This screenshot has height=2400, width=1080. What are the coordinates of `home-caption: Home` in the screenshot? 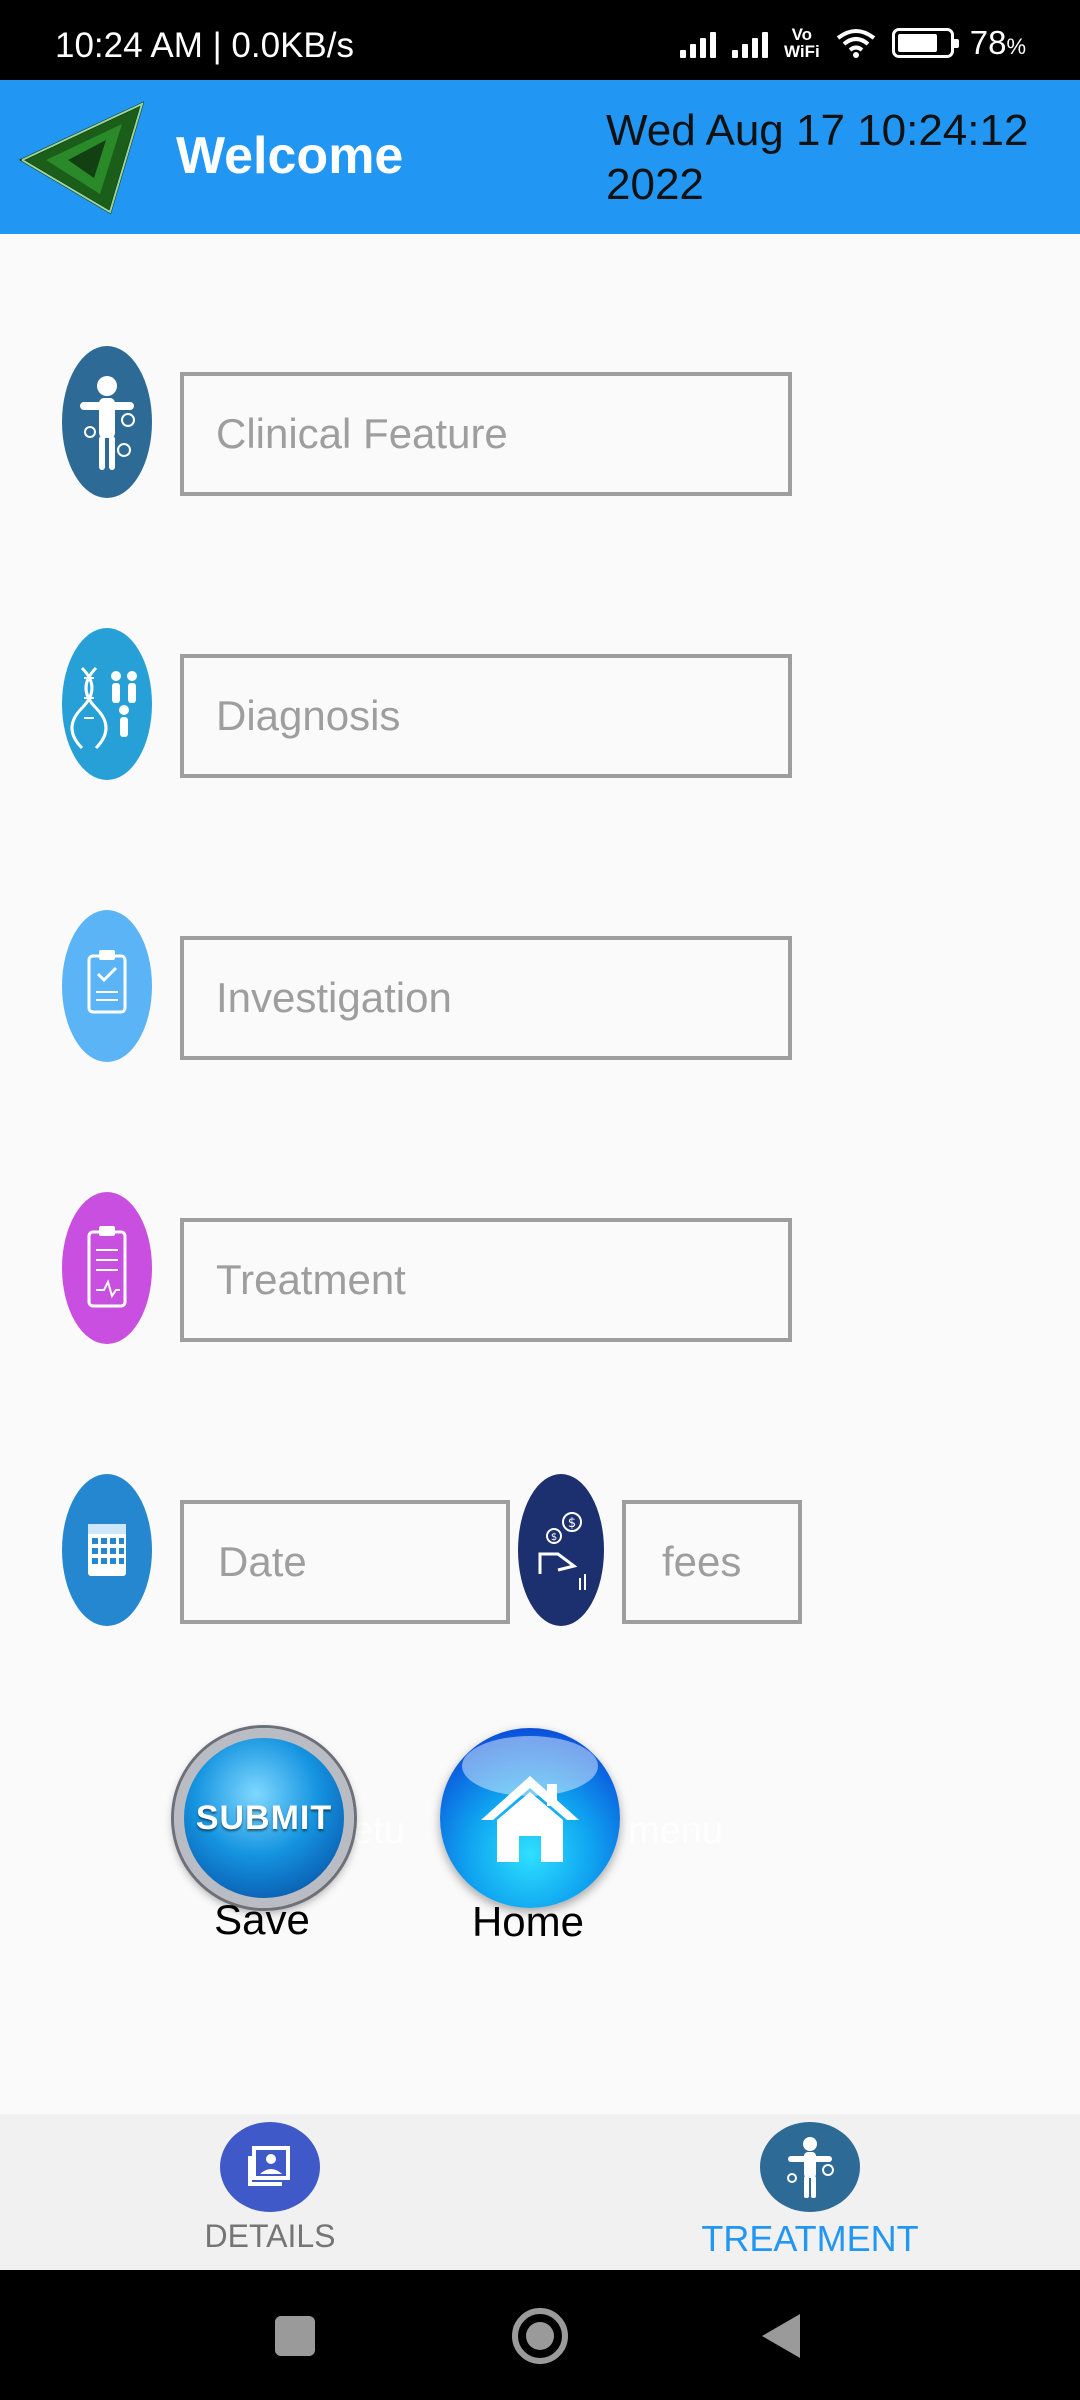 It's located at (528, 1921).